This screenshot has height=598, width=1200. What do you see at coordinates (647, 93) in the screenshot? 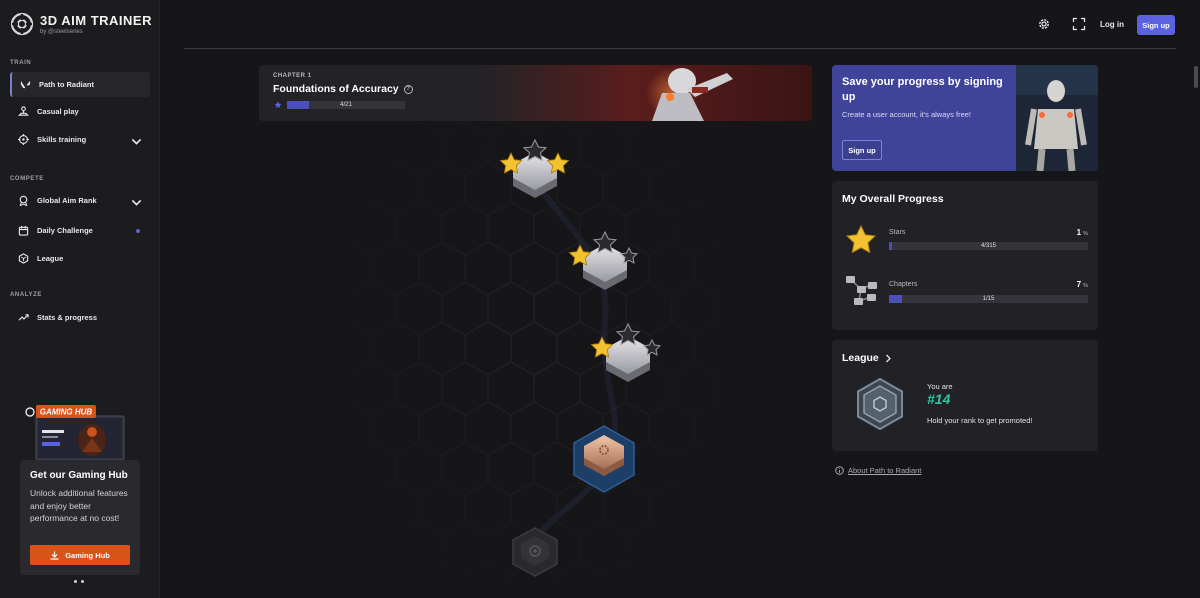
I see `chapter-banner-image` at bounding box center [647, 93].